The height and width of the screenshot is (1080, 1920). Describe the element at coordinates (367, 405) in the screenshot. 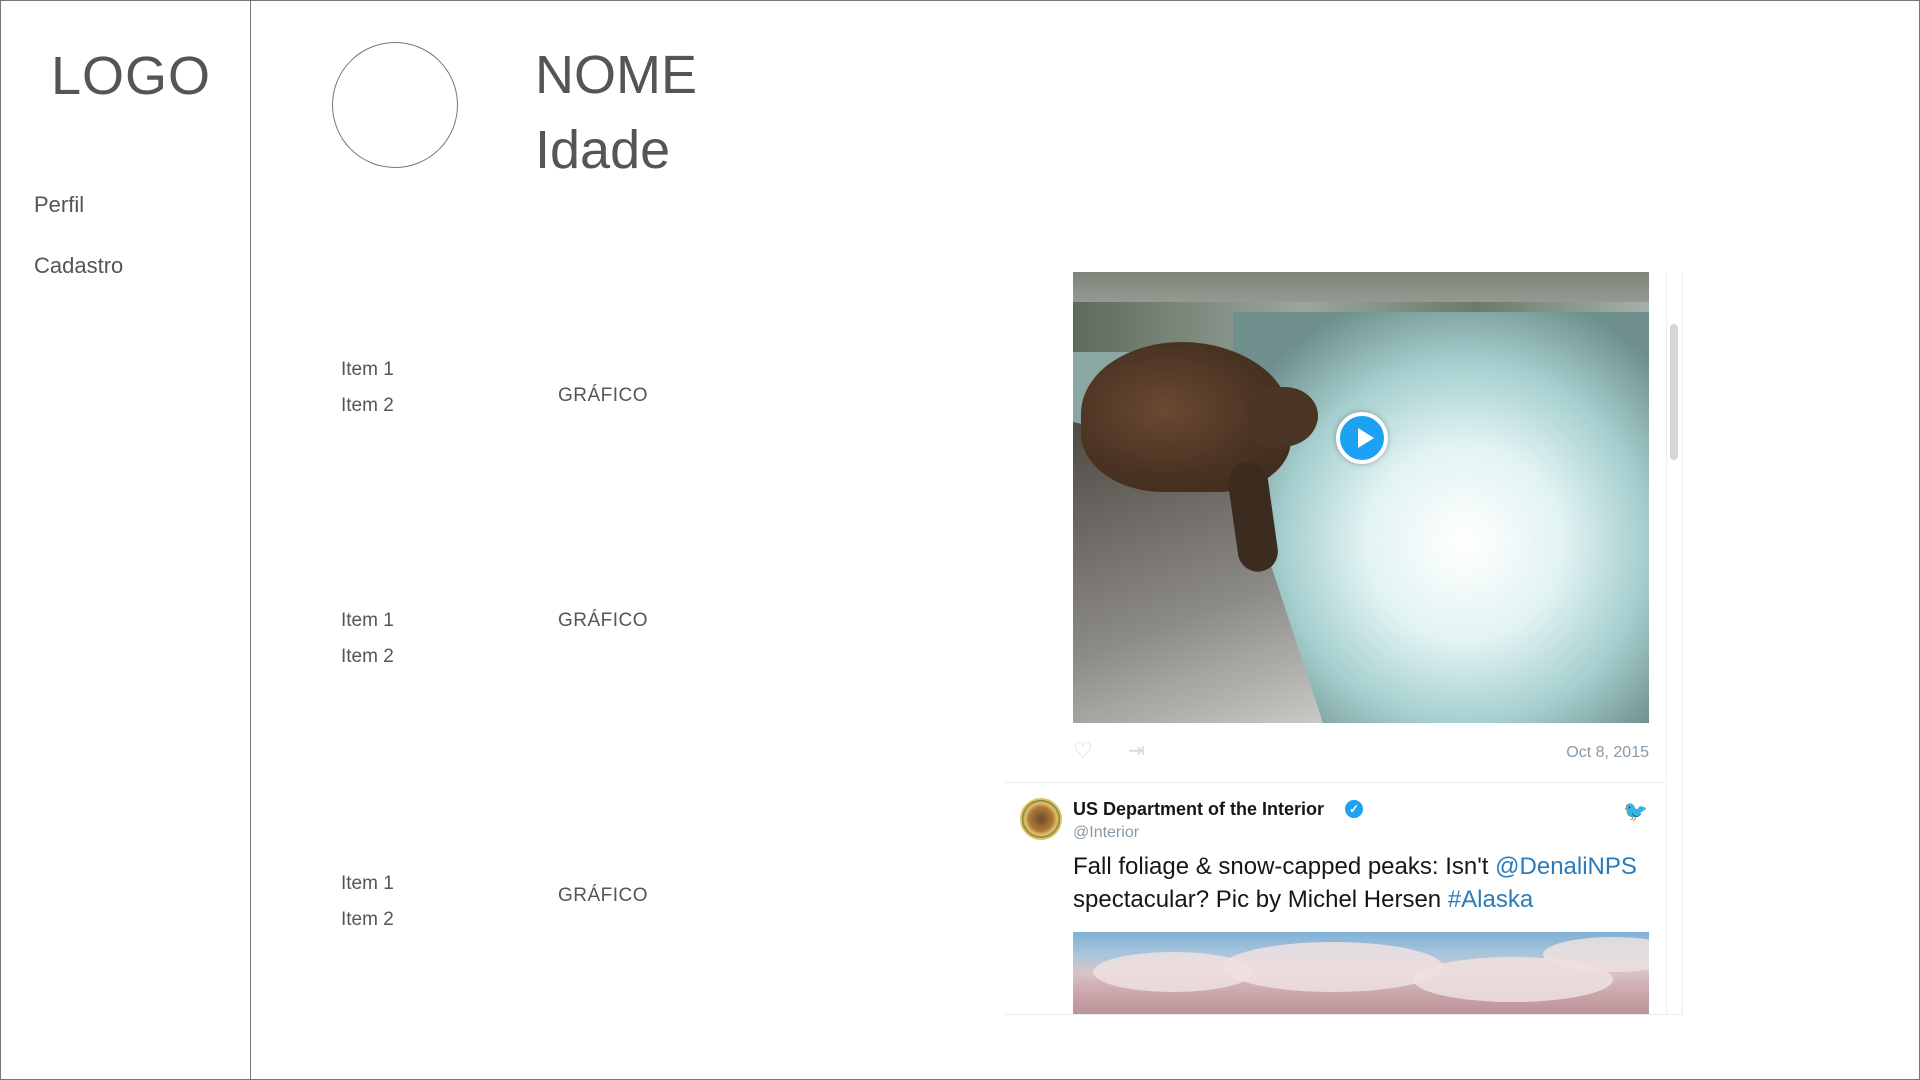

I see `section-1-item-2: Item 2` at that location.